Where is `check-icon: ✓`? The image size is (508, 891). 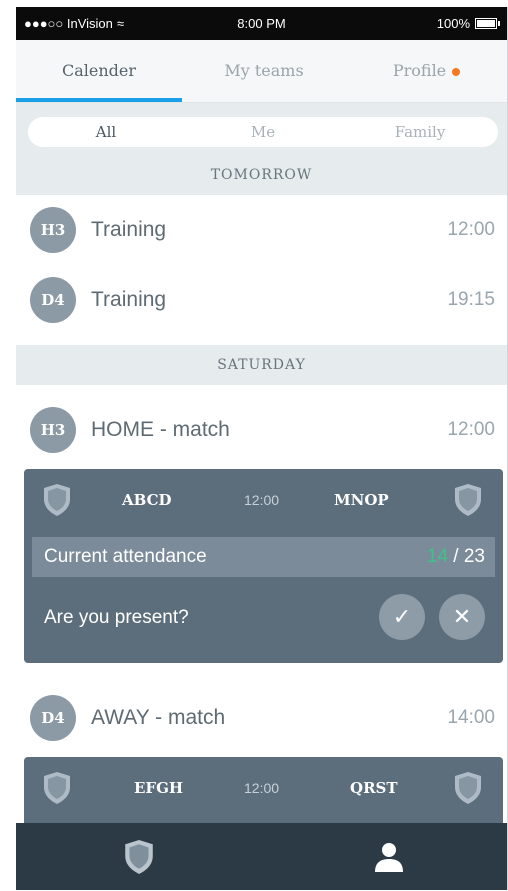
check-icon: ✓ is located at coordinates (402, 616).